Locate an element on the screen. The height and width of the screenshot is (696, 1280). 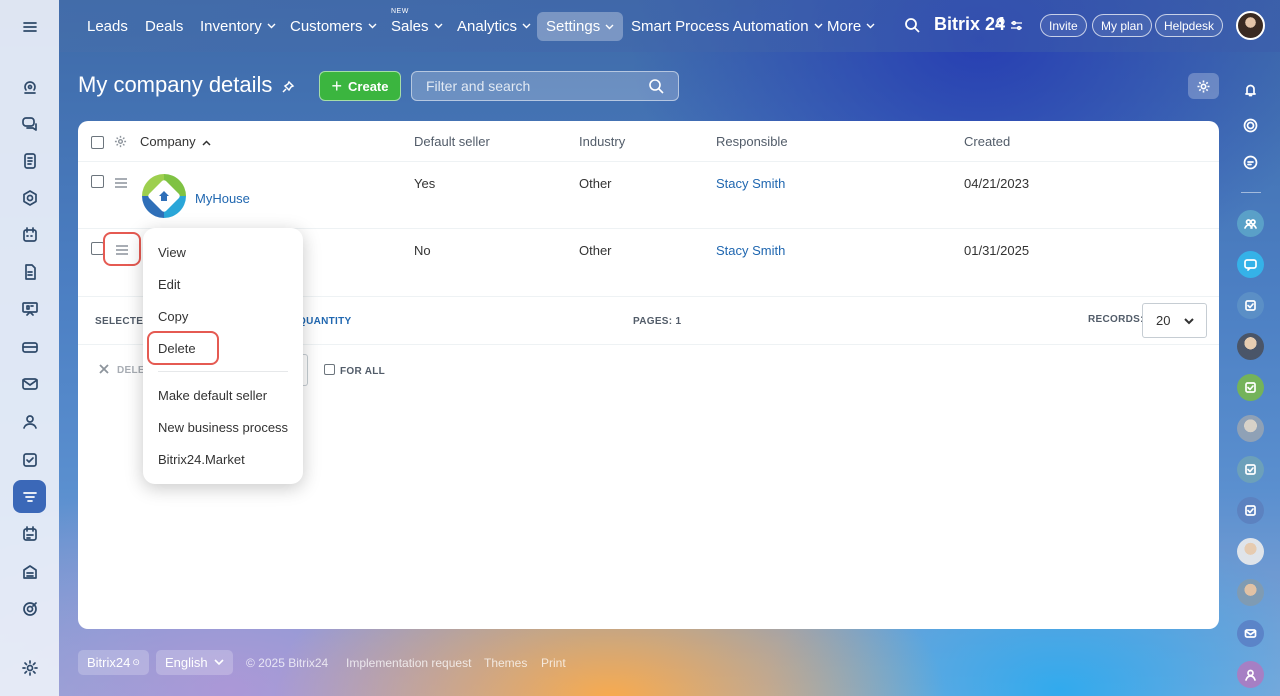
contacts-icon is located at coordinates (29, 421).